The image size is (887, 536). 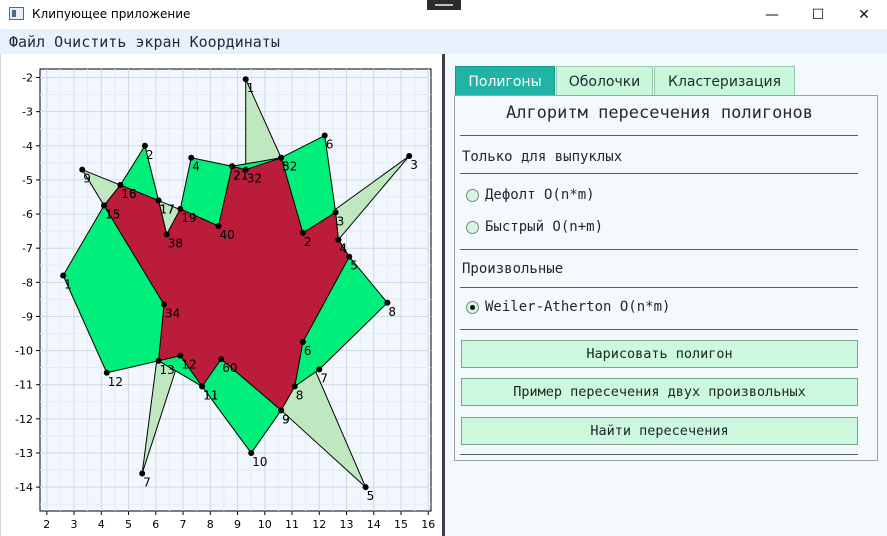 I want to click on polygon-a-vertex-label: 7, so click(x=324, y=378).